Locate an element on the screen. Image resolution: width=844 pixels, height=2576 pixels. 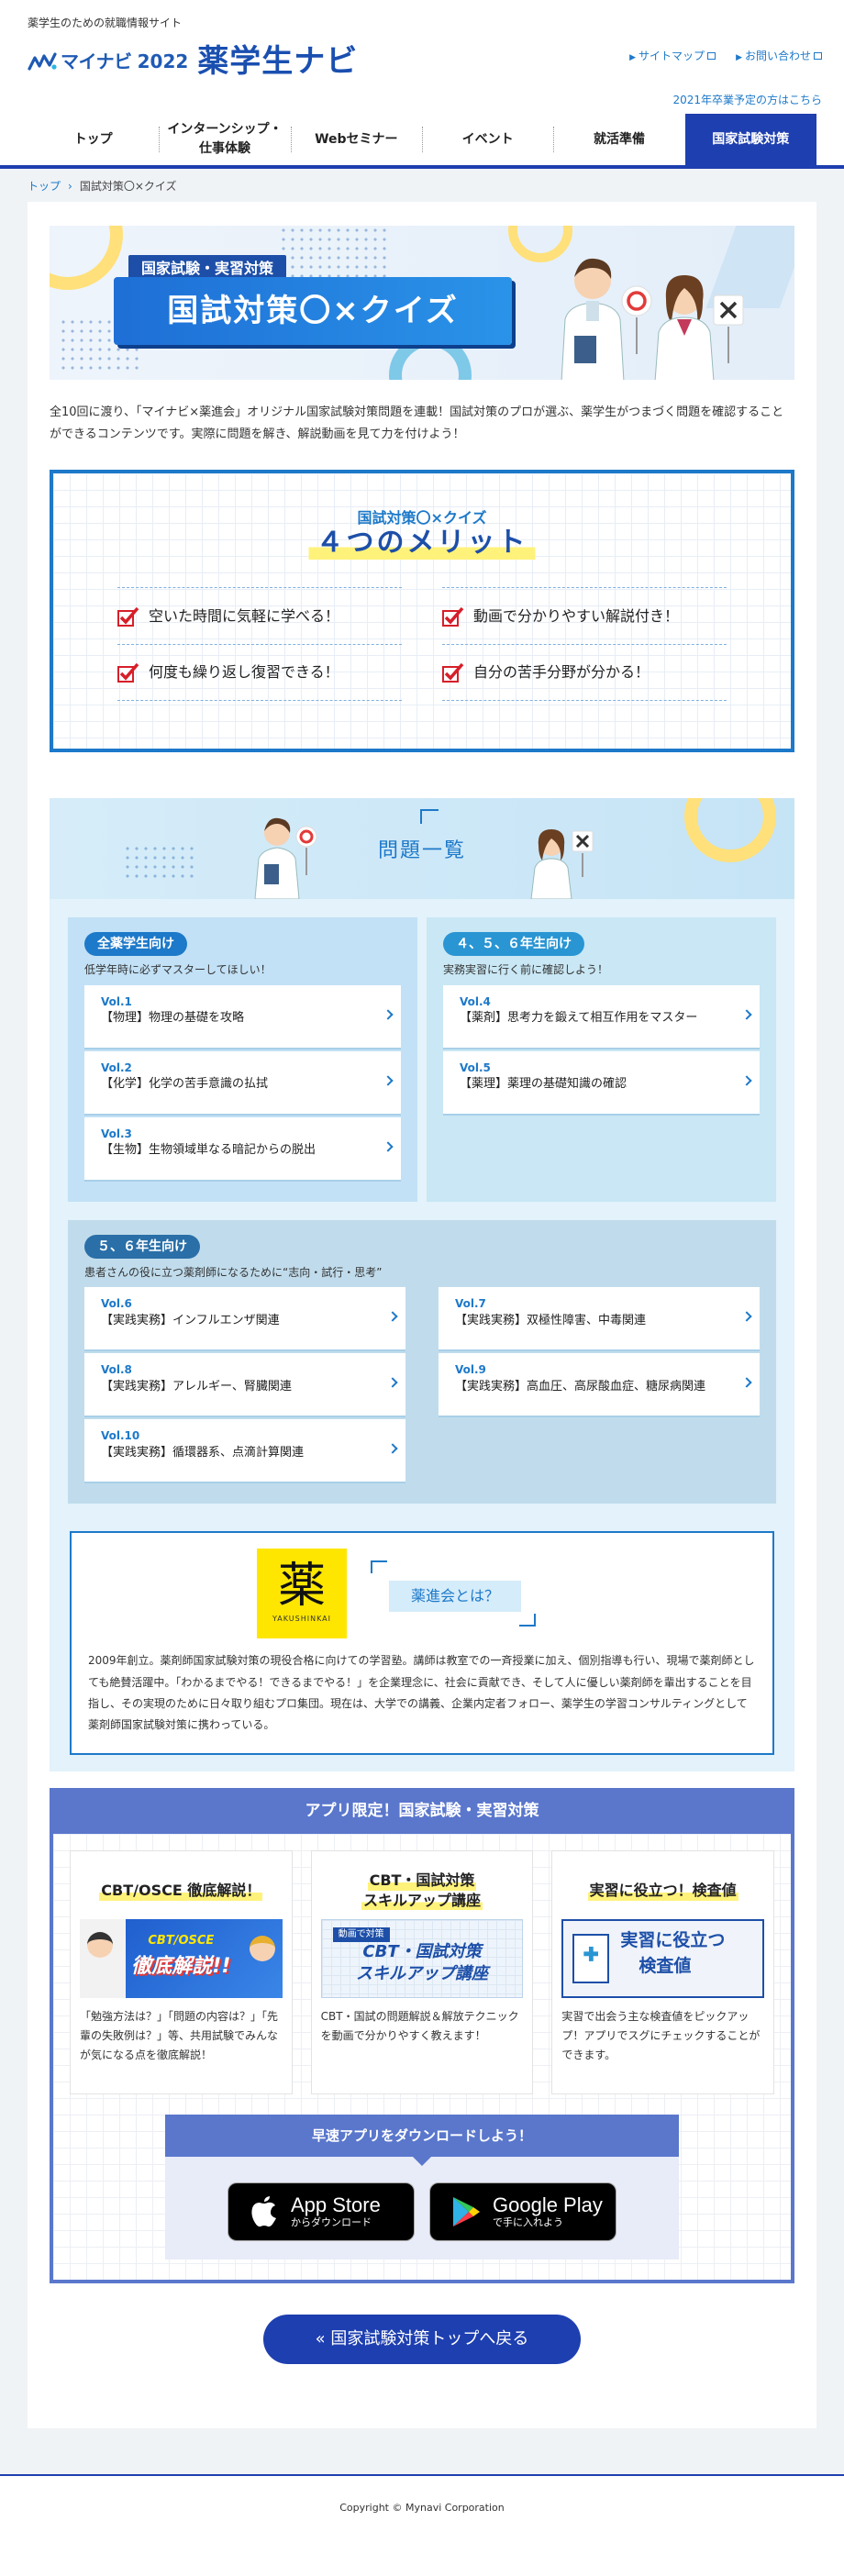
question-list-title: 問題一覧 is located at coordinates (421, 851).